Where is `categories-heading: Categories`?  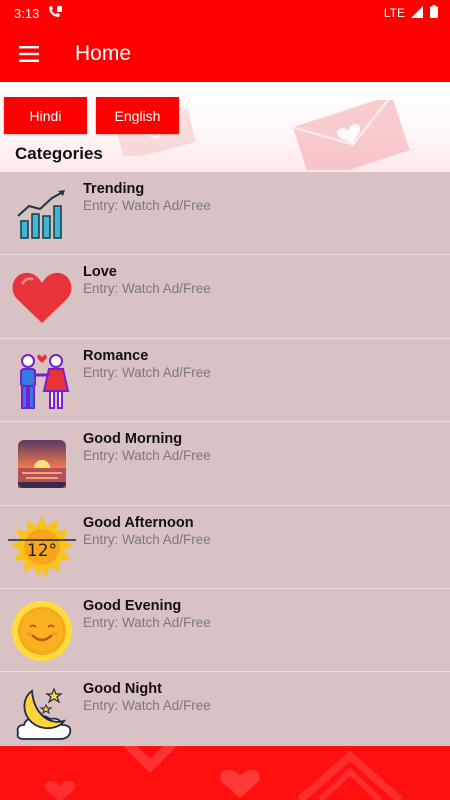
categories-heading: Categories is located at coordinates (59, 153).